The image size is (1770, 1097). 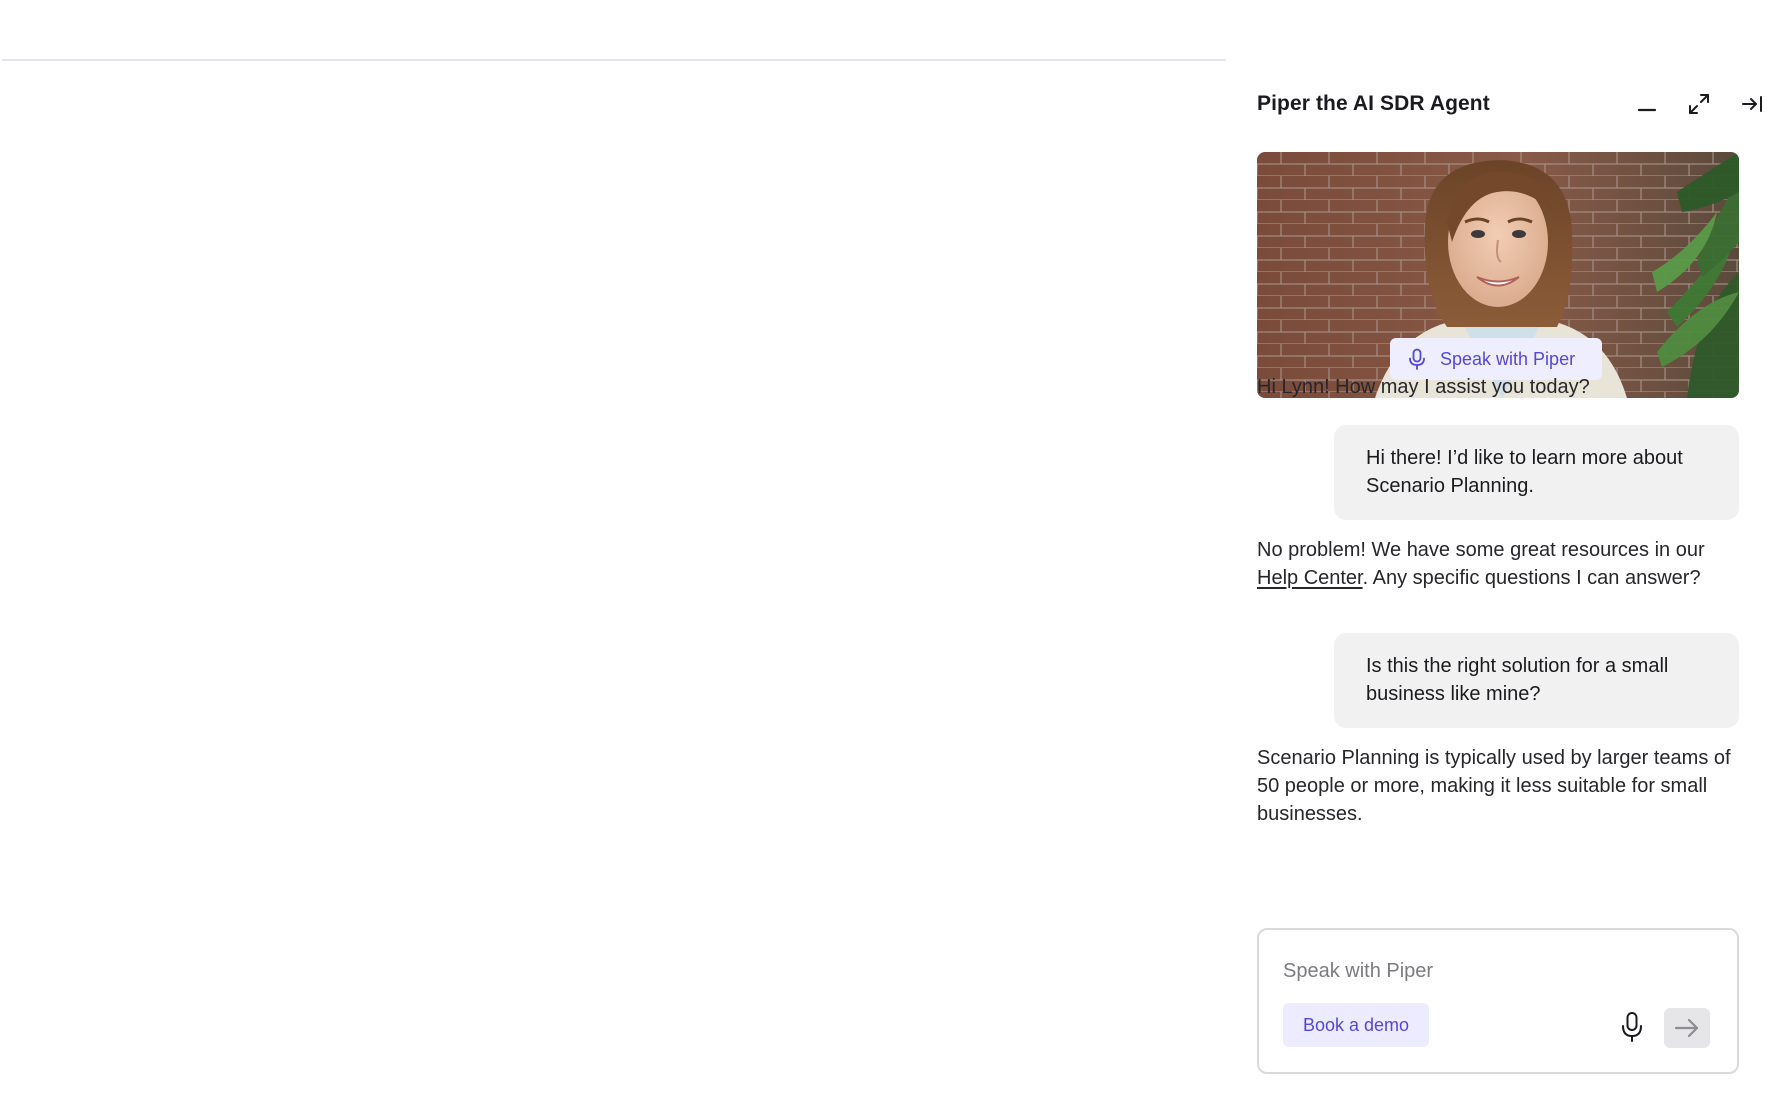 I want to click on help-center-link: Help Center, so click(x=1310, y=578).